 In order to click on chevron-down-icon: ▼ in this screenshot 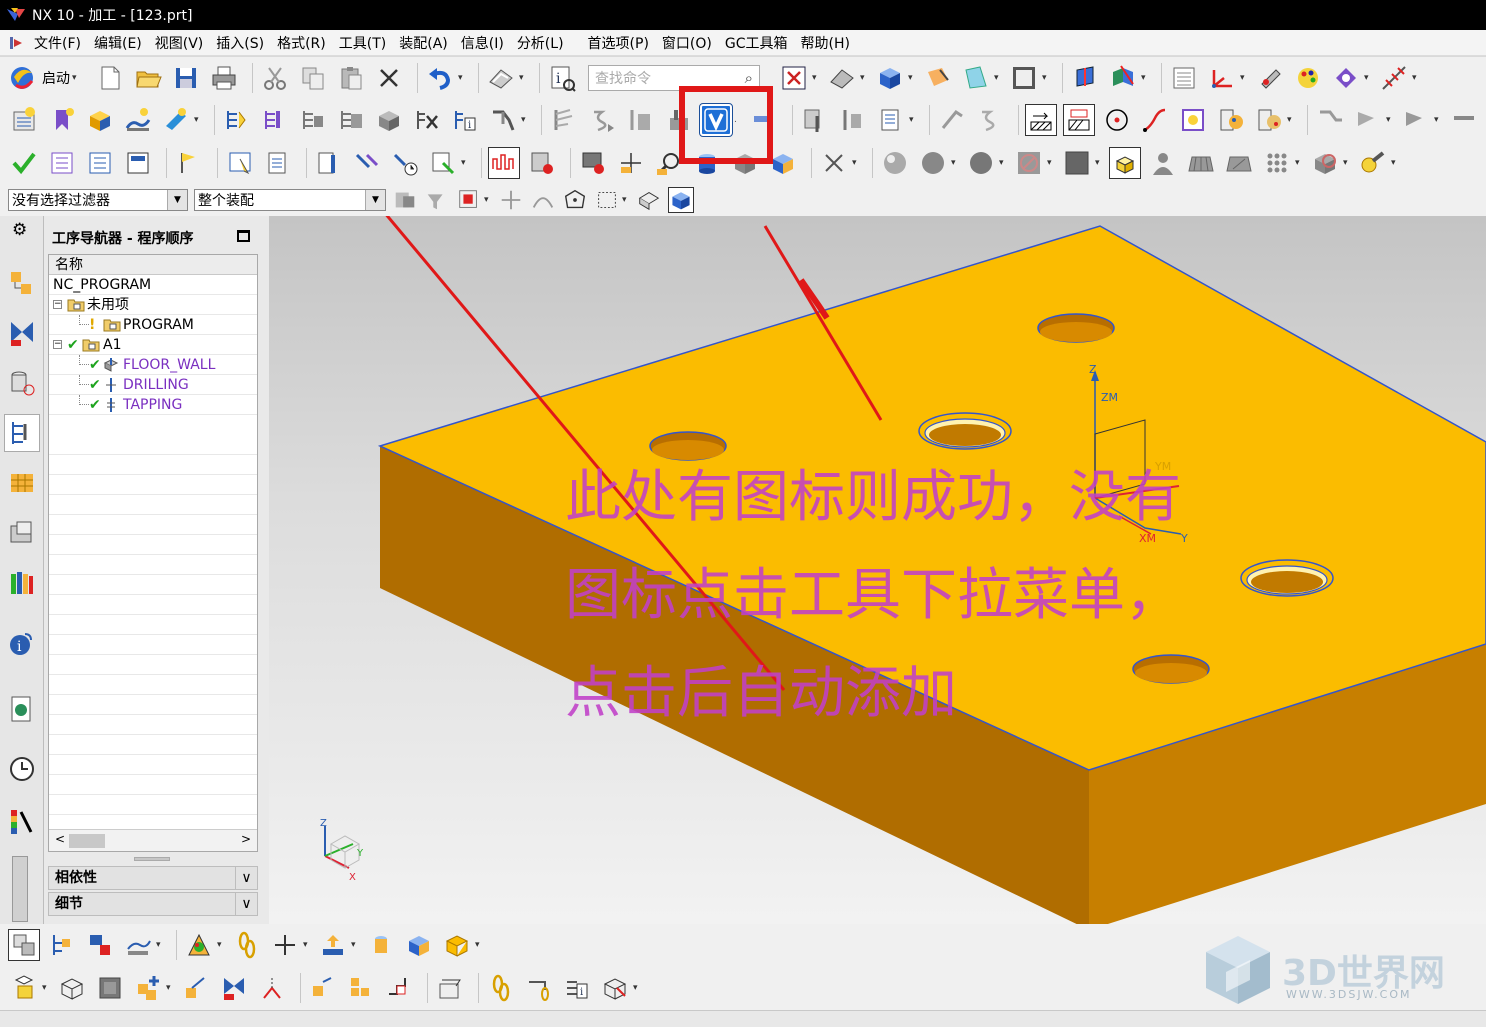, I will do `click(177, 200)`.